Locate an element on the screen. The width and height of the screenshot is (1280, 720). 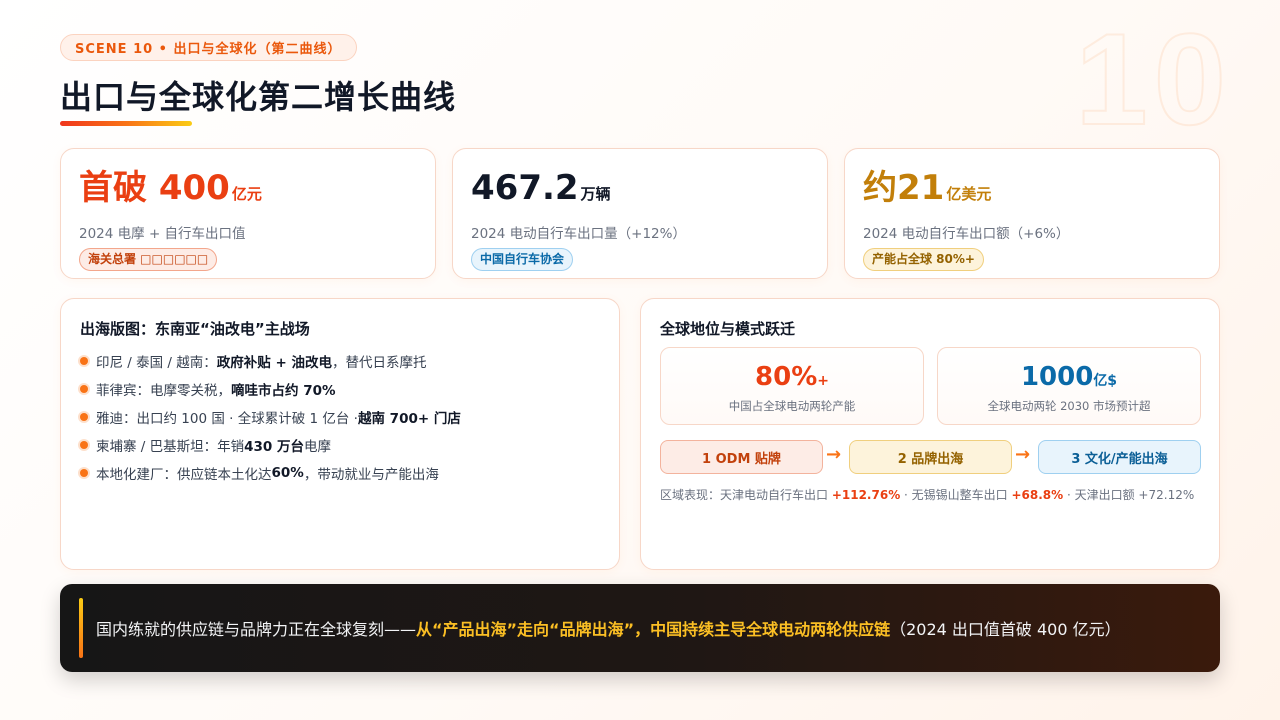
stat-value: 467.2 is located at coordinates (525, 188).